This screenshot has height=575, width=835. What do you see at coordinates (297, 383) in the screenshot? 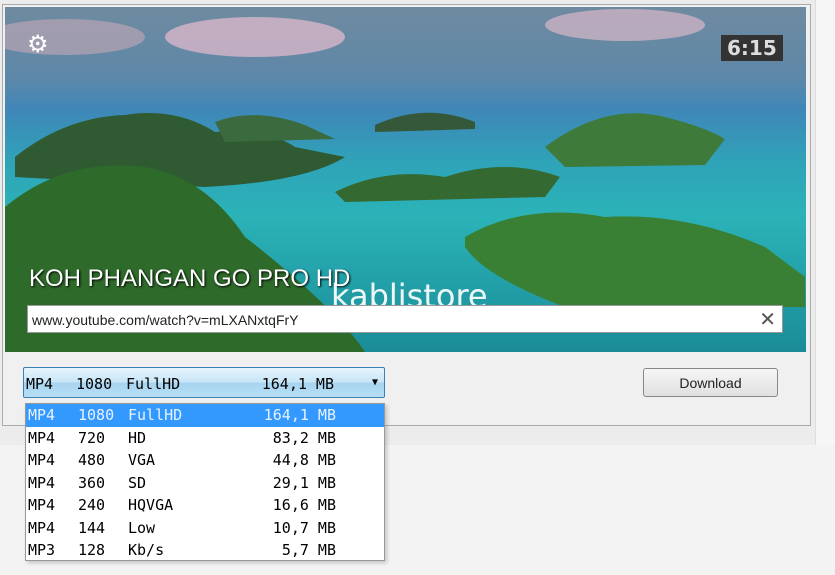
I see `selected-size: 164,1 MB` at bounding box center [297, 383].